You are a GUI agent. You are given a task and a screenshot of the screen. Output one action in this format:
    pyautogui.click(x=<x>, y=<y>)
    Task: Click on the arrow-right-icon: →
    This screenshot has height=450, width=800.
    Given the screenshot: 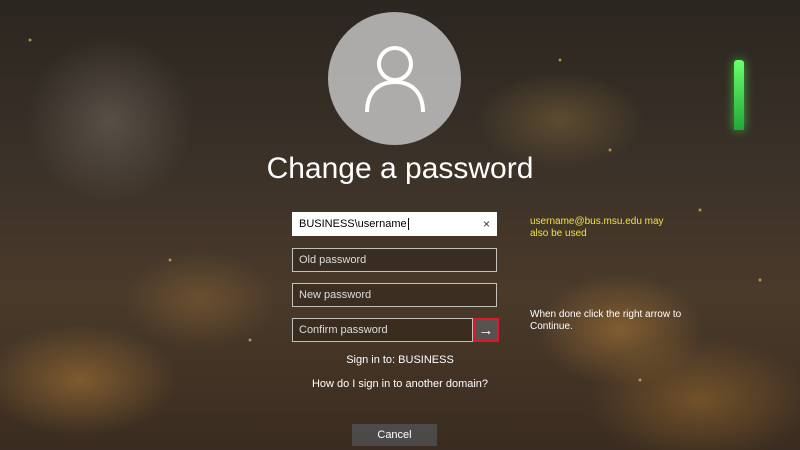 What is the action you would take?
    pyautogui.click(x=486, y=330)
    